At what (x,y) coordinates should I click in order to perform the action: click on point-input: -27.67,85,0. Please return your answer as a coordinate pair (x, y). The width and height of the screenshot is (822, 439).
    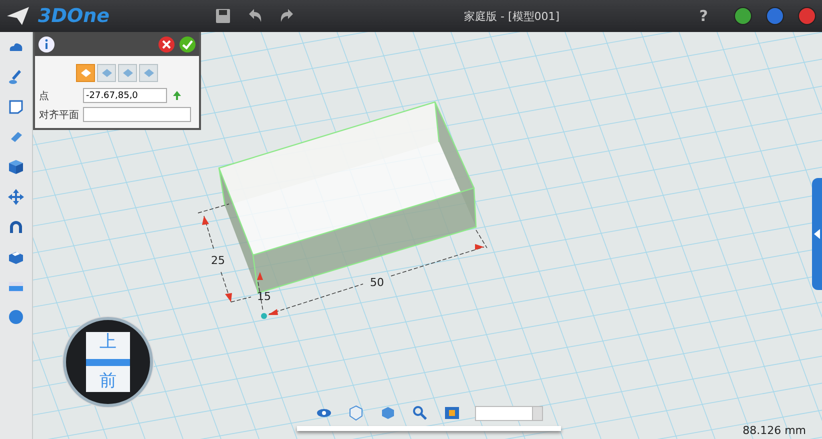
    Looking at the image, I should click on (125, 95).